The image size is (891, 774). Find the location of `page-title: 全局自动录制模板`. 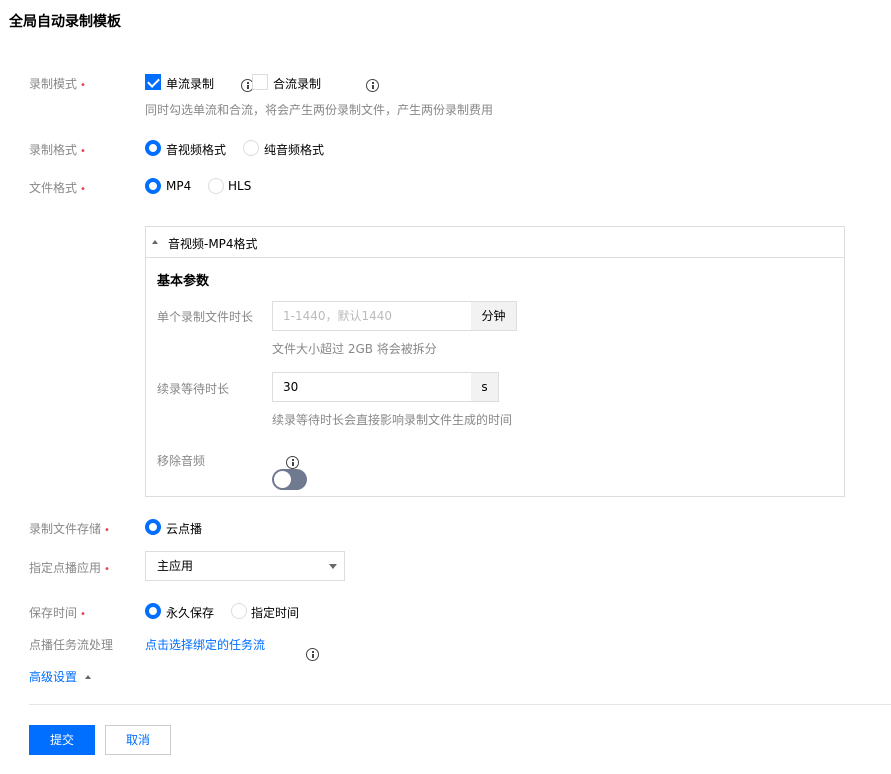

page-title: 全局自动录制模板 is located at coordinates (65, 22).